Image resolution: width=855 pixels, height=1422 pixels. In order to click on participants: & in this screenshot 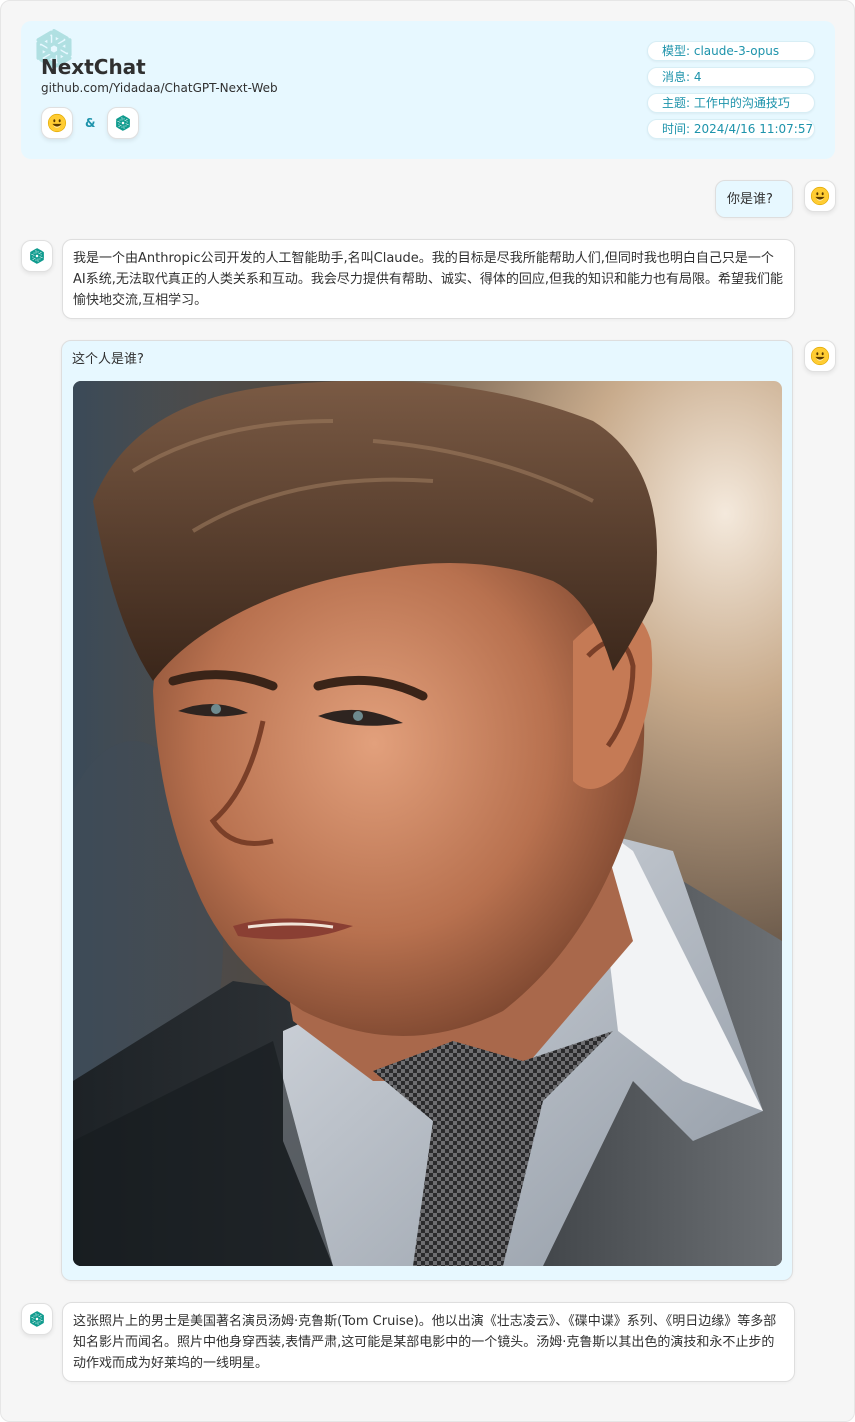, I will do `click(90, 123)`.